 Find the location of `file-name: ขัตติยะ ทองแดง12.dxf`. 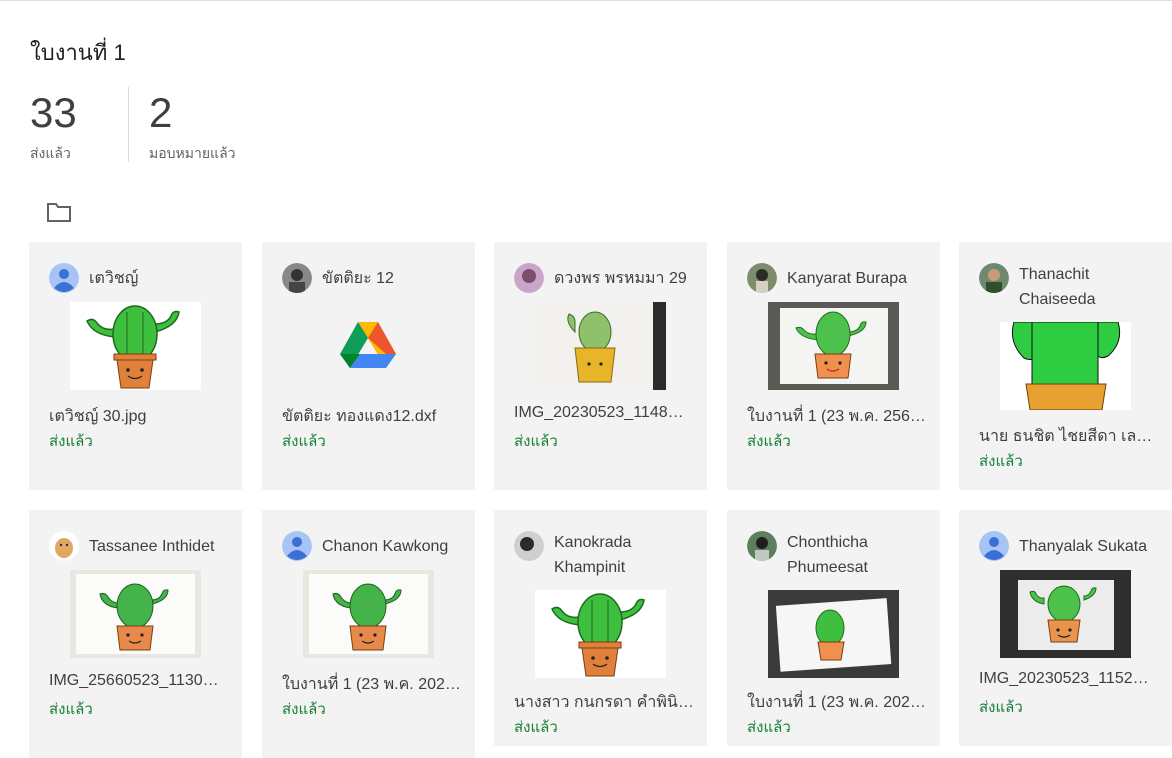

file-name: ขัตติยะ ทองแดง12.dxf is located at coordinates (359, 416).